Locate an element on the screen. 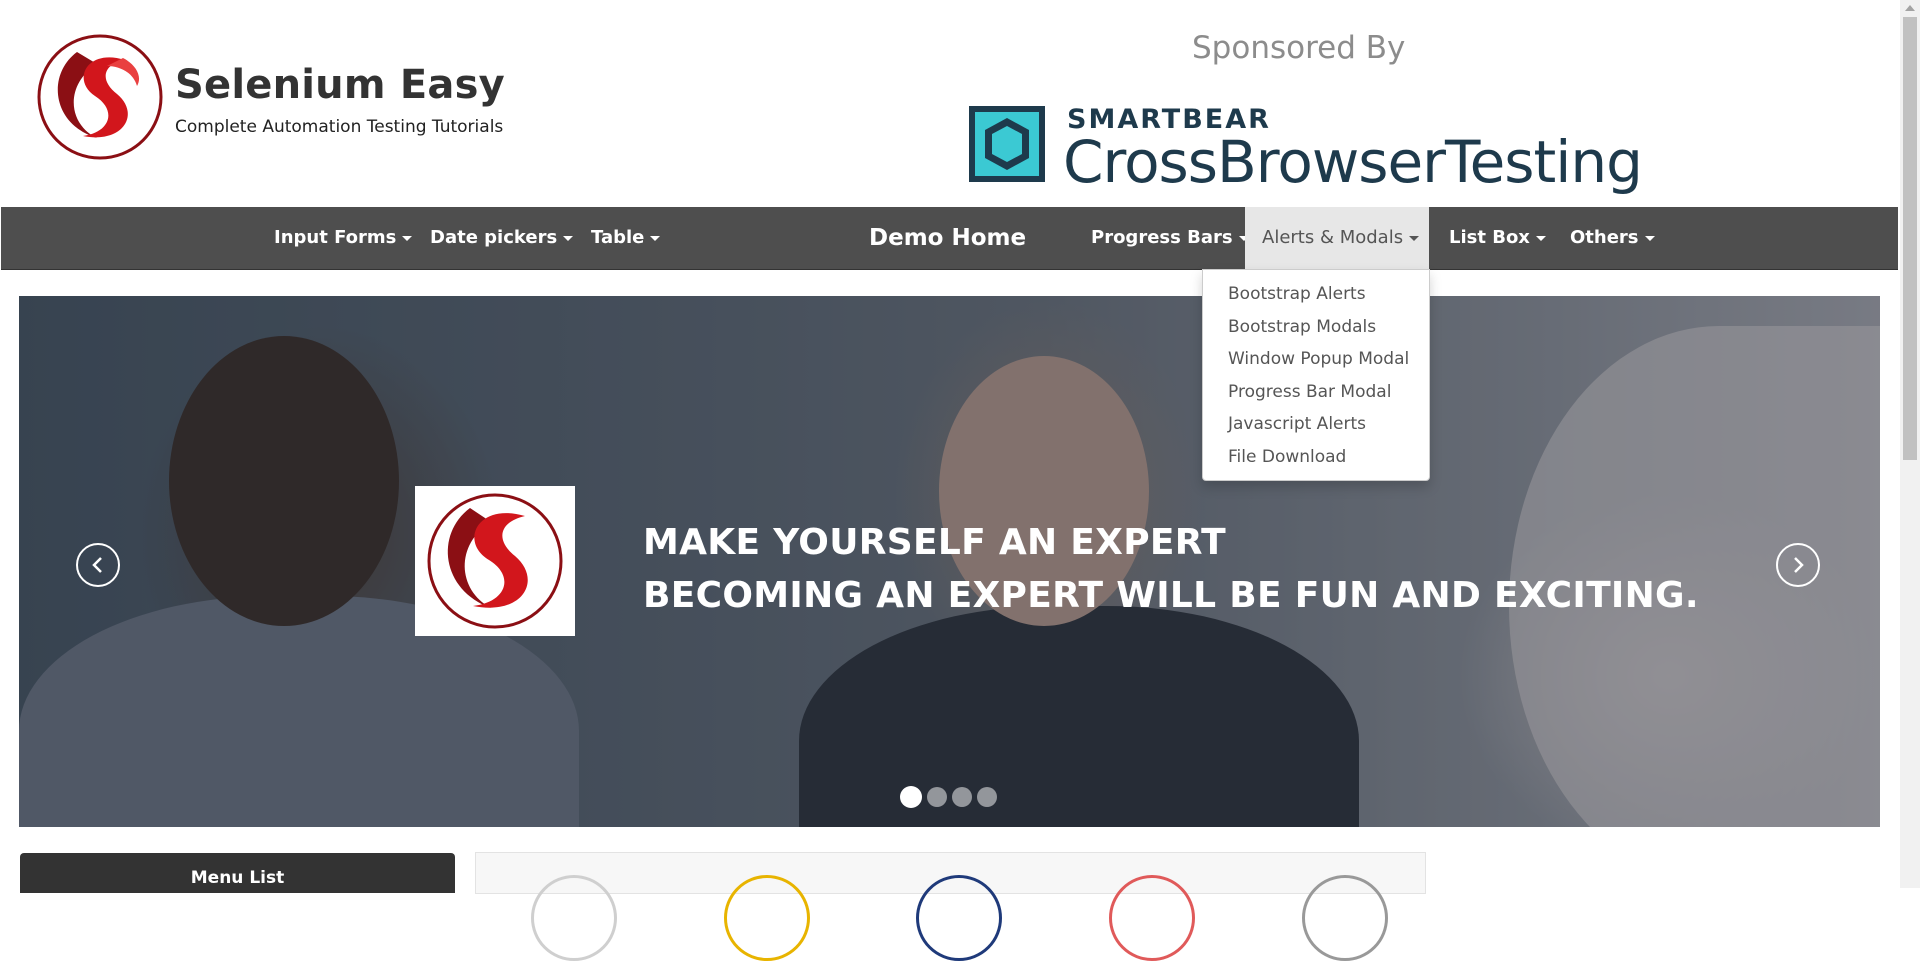 The height and width of the screenshot is (961, 1920). nav-demo-home: Demo Home is located at coordinates (947, 238).